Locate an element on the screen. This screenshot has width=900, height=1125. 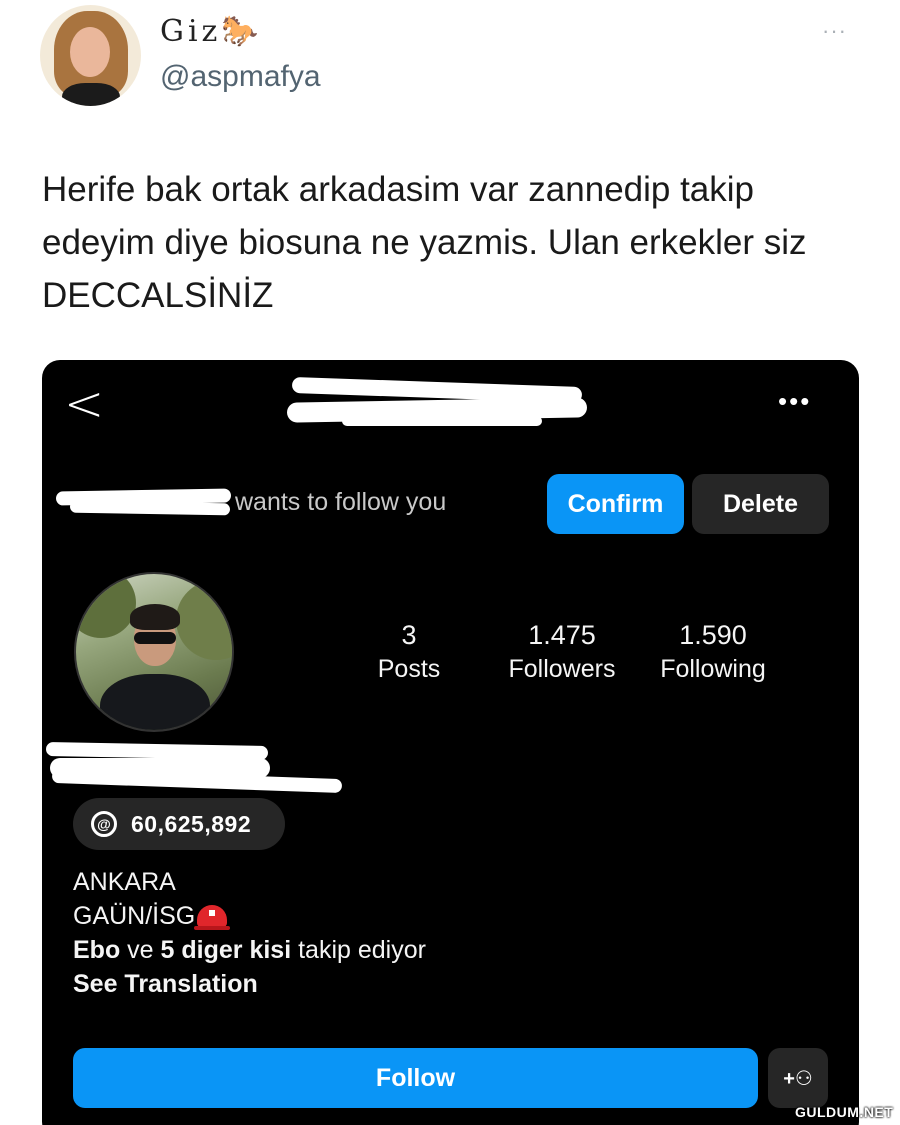
avatar-face is located at coordinates (90, 52).